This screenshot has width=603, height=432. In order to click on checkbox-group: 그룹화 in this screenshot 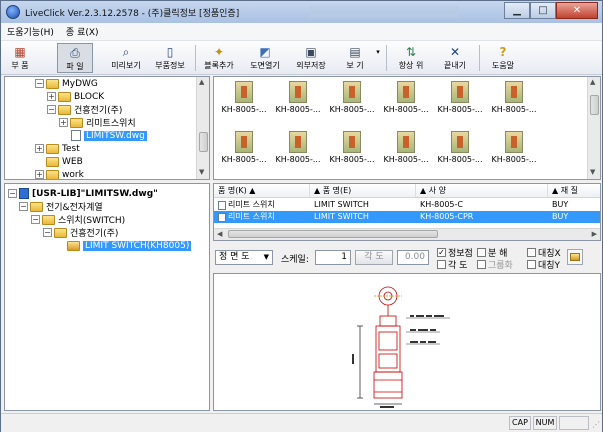, I will do `click(495, 264)`.